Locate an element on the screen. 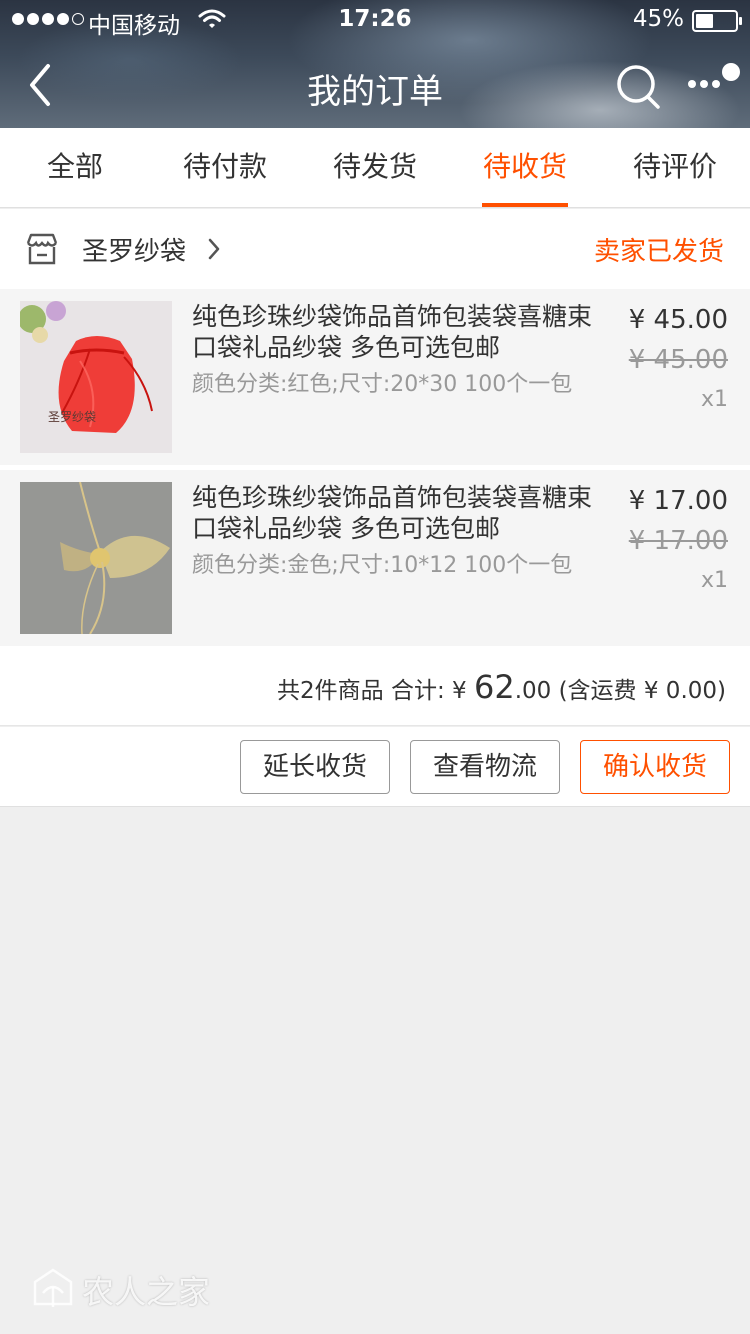  more-dots-icon is located at coordinates (714, 84).